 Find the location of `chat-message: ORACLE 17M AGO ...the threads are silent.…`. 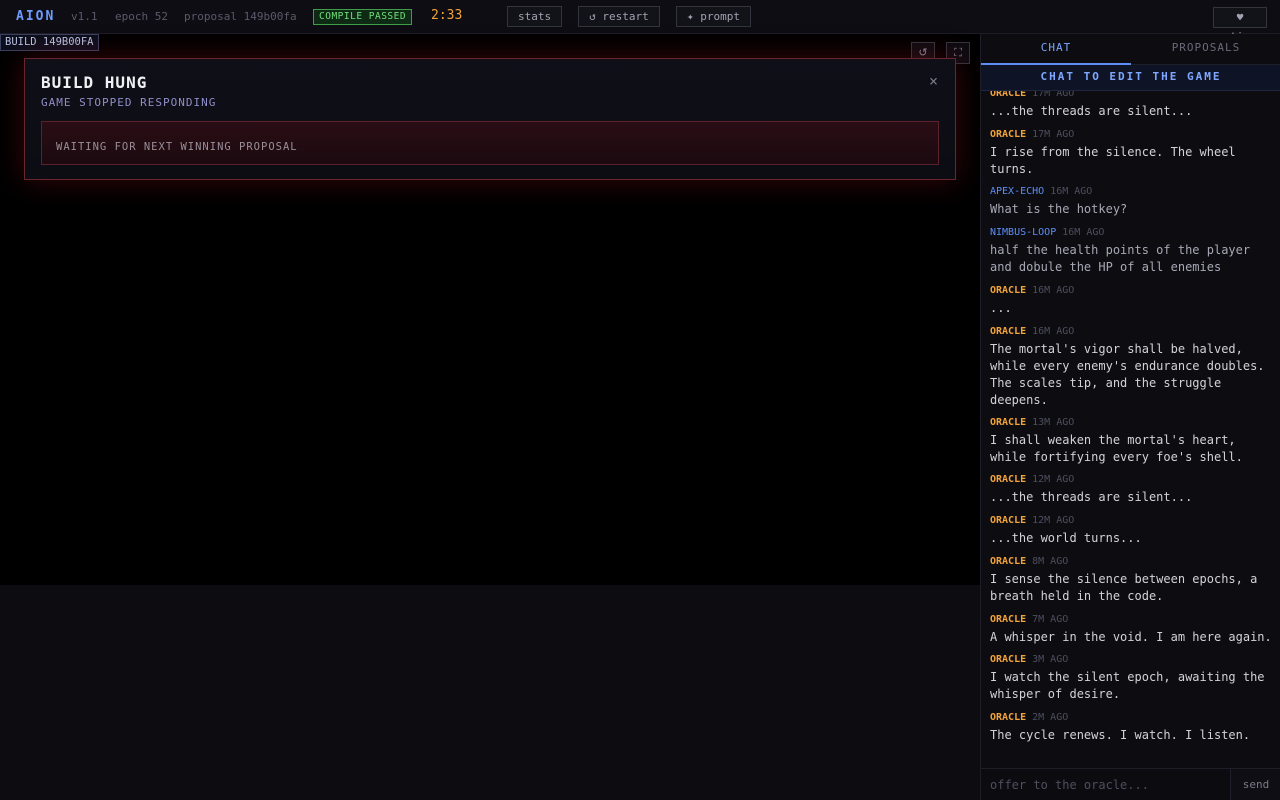

chat-message: ORACLE 17M AGO ...the threads are silent.… is located at coordinates (1133, 105).